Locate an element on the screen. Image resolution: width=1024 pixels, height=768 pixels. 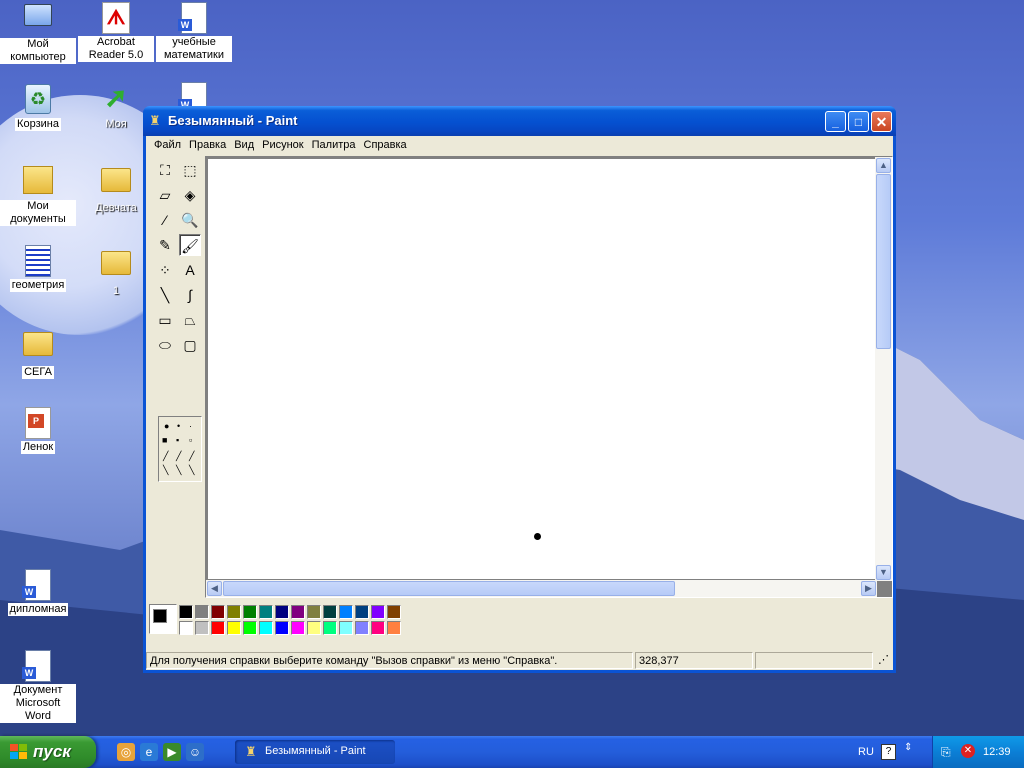
pencil-icon: ✎ is located at coordinates (165, 245).